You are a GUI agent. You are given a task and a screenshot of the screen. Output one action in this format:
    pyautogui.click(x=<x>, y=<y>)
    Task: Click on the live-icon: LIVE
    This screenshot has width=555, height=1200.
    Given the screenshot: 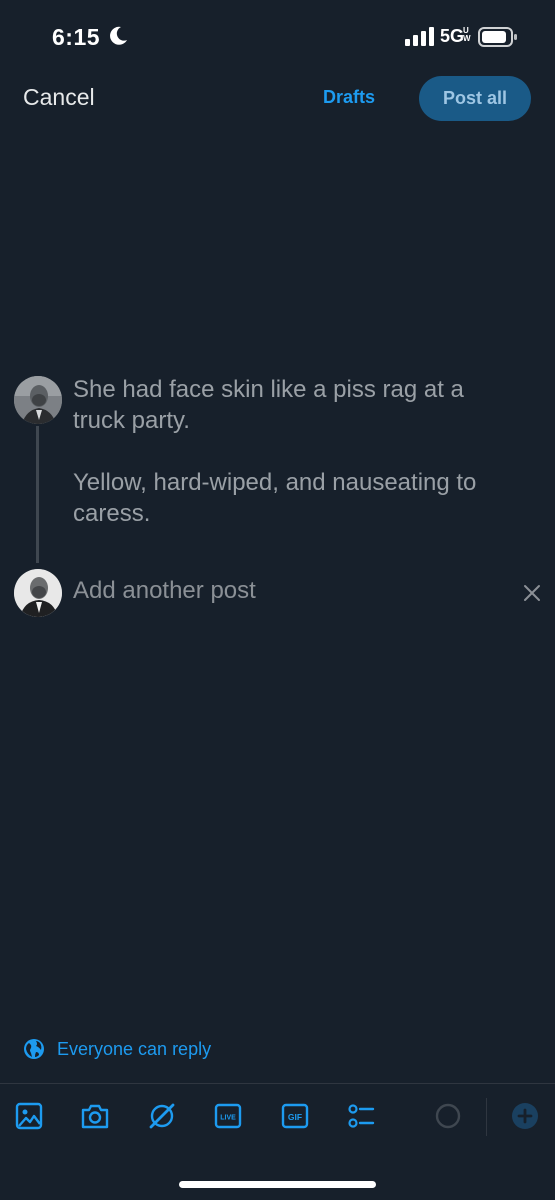 What is the action you would take?
    pyautogui.click(x=228, y=1116)
    